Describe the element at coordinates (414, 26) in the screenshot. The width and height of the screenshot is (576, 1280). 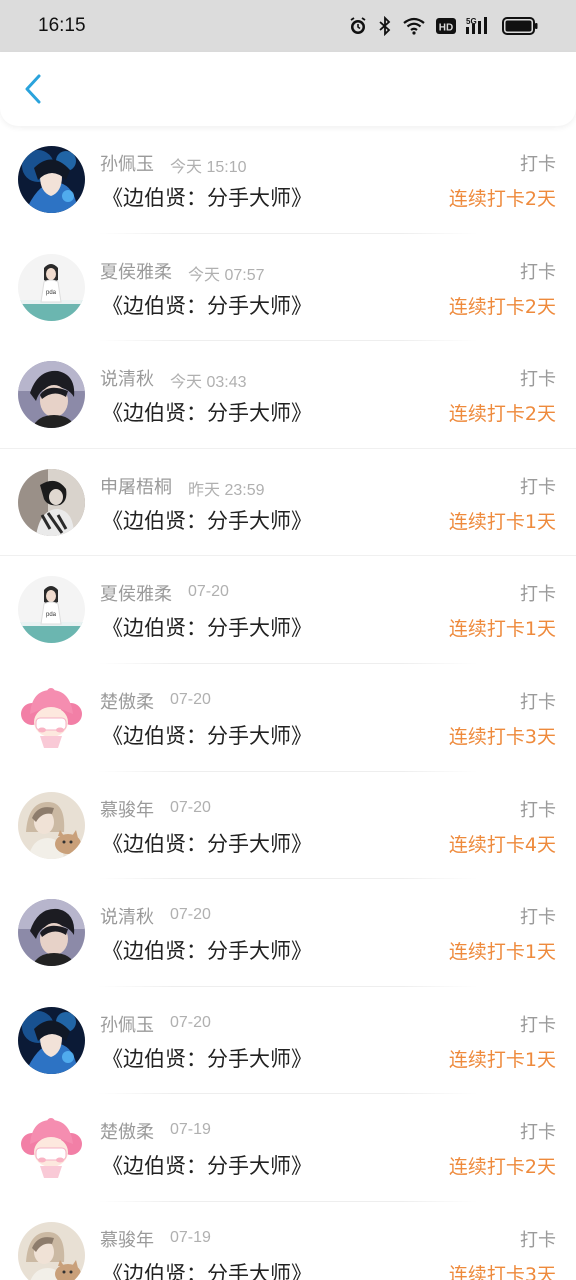
I see `wifi-icon` at that location.